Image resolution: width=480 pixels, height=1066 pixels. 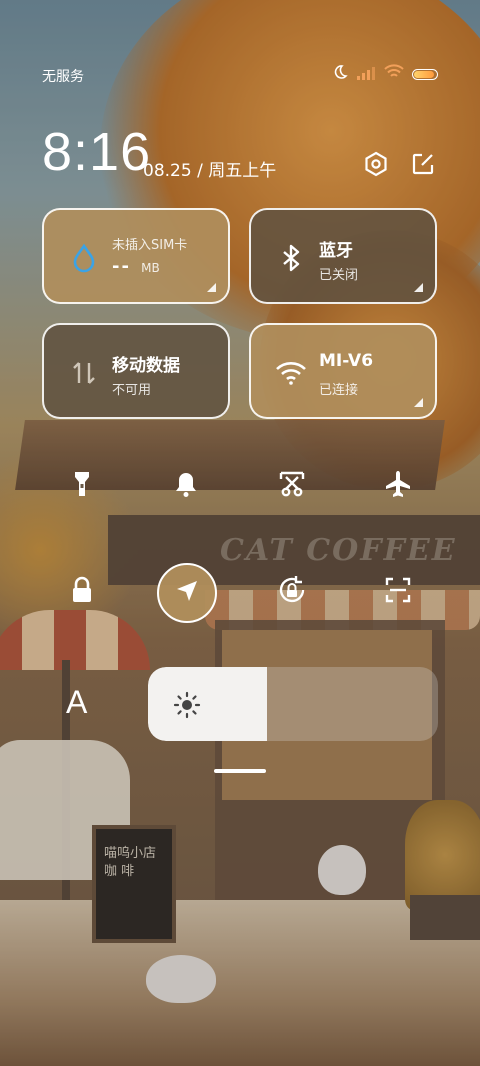 I want to click on wifi-status: 已连接, so click(x=339, y=390).